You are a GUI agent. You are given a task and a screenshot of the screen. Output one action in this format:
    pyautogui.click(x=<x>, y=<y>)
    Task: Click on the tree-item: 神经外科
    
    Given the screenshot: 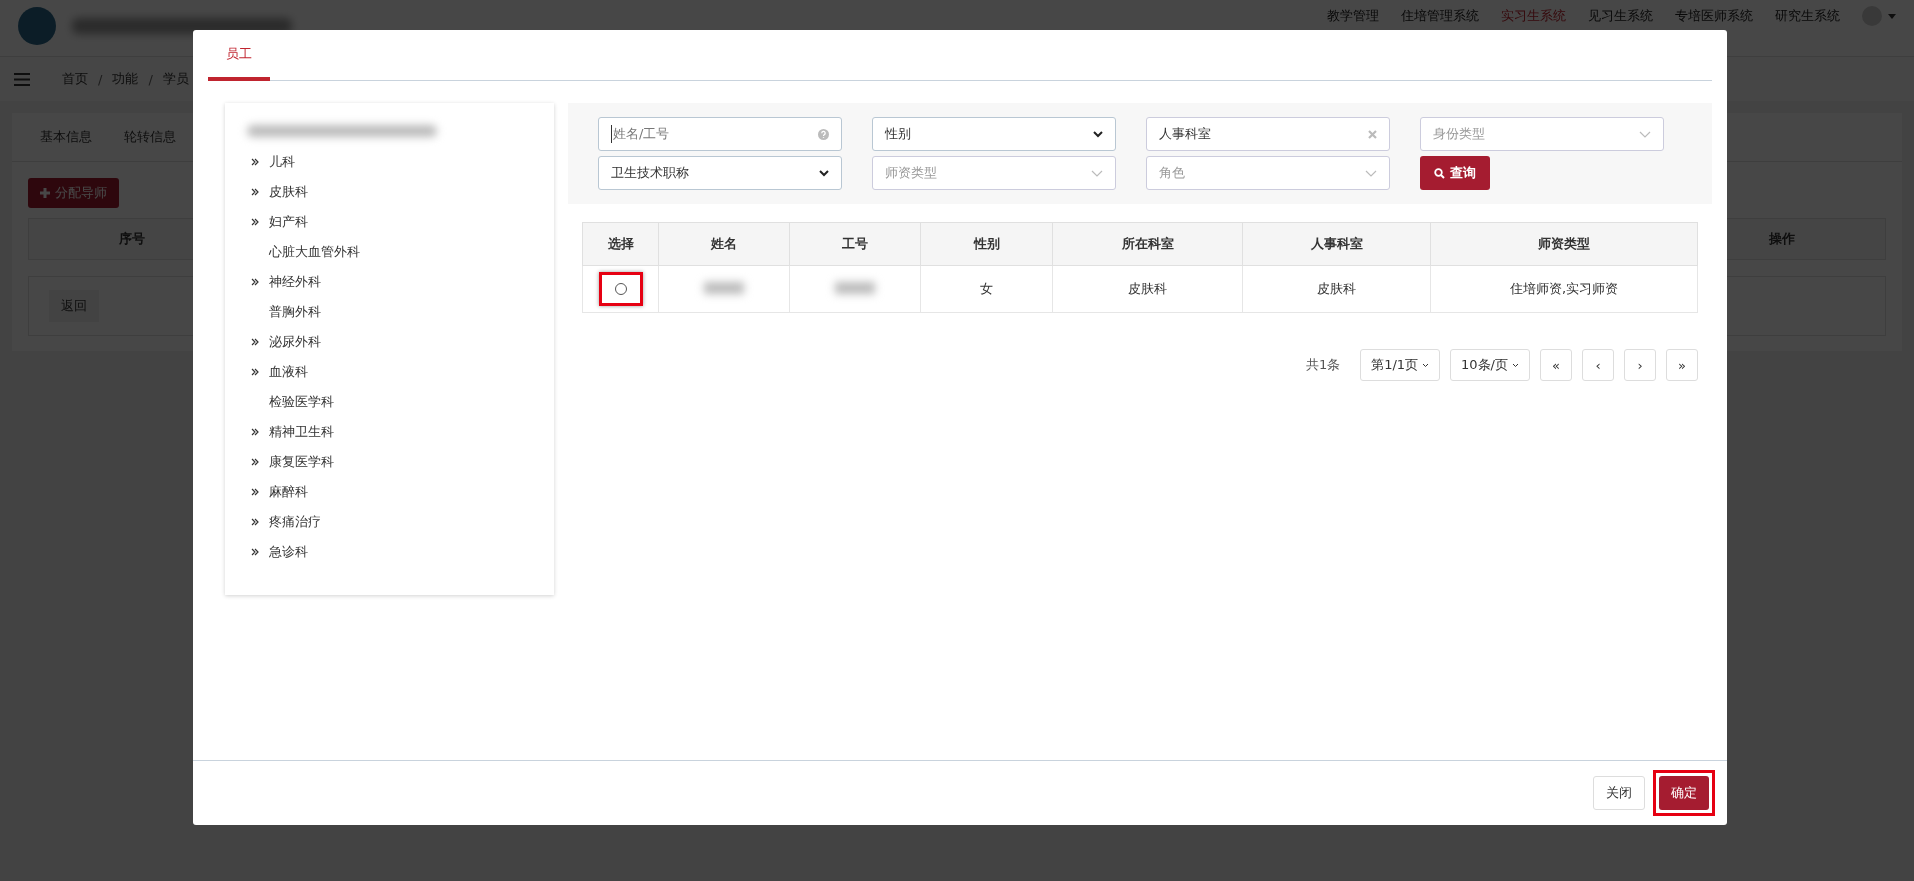 What is the action you would take?
    pyautogui.click(x=295, y=282)
    